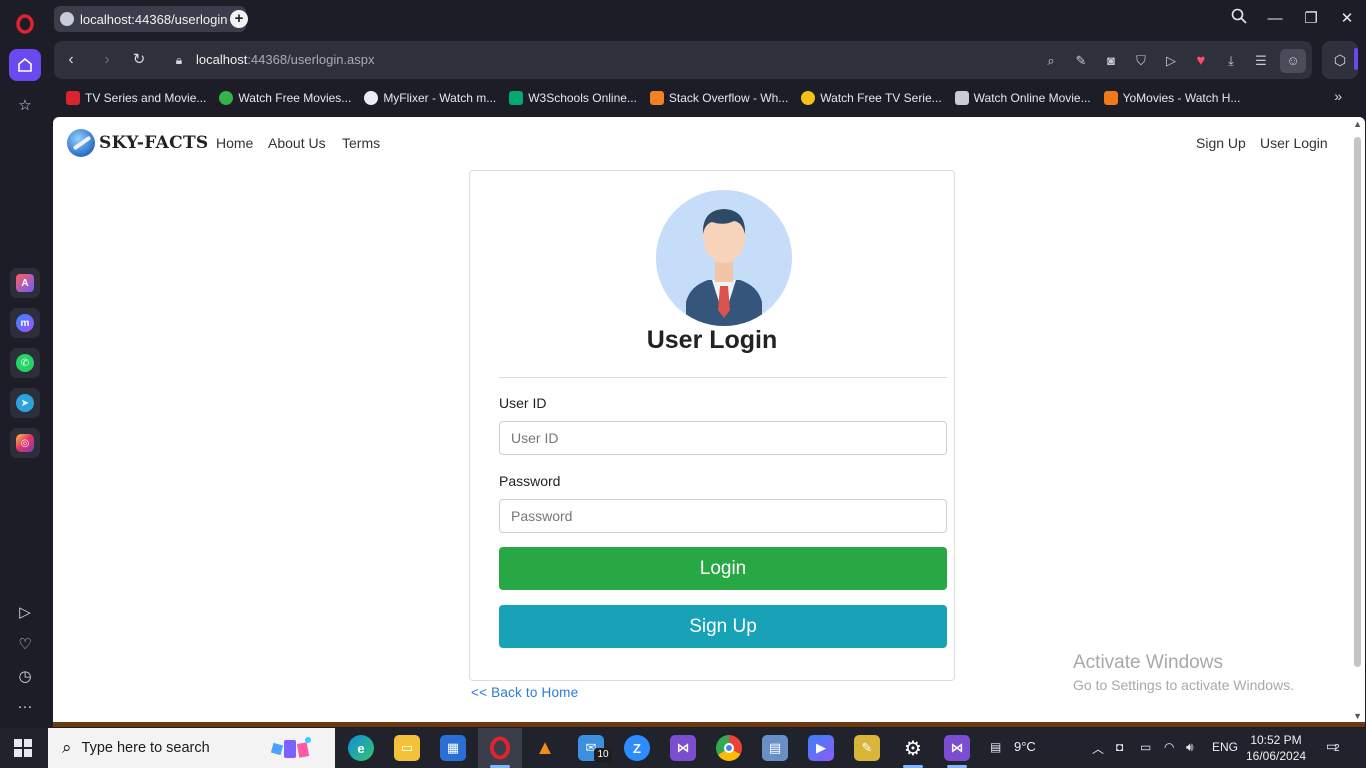 This screenshot has width=1366, height=768. Describe the element at coordinates (1239, 19) in the screenshot. I see `search-tabs-icon` at that location.